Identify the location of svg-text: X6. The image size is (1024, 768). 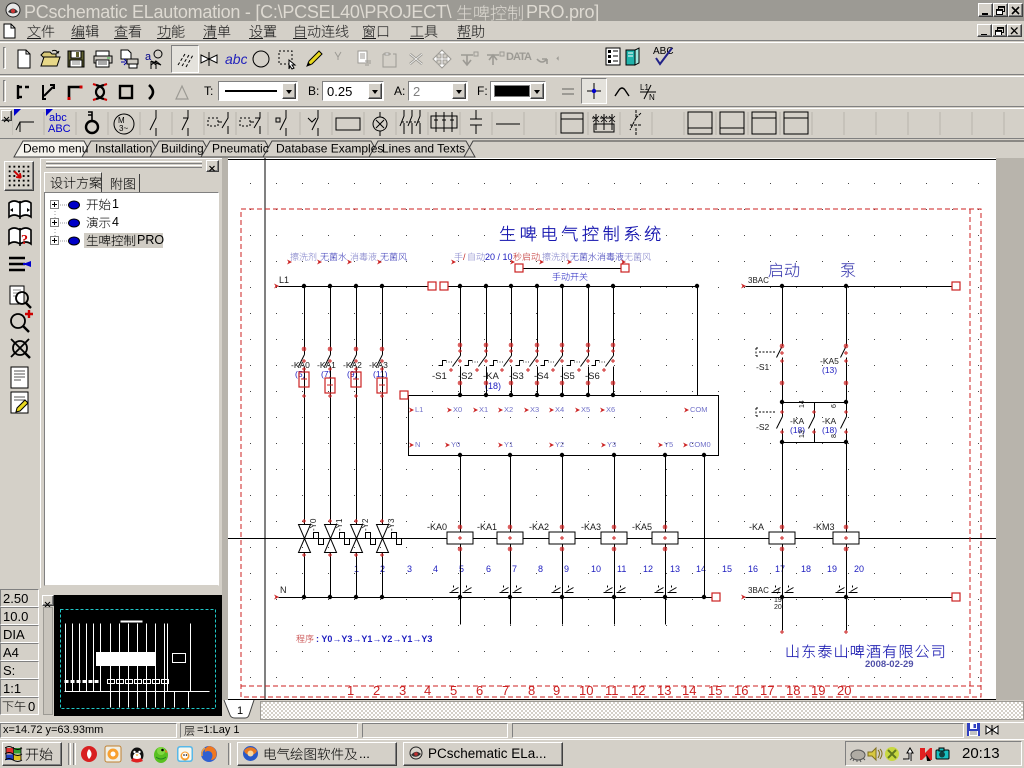
(610, 409).